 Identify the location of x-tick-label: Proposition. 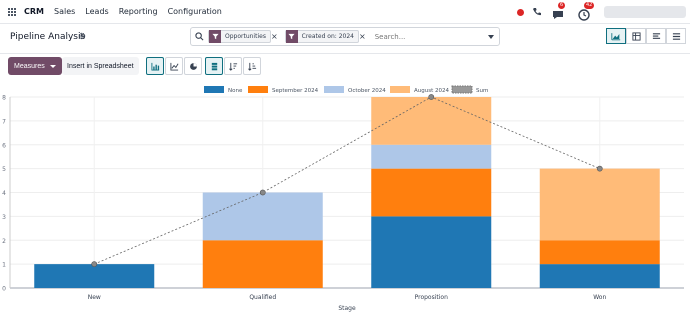
(431, 297).